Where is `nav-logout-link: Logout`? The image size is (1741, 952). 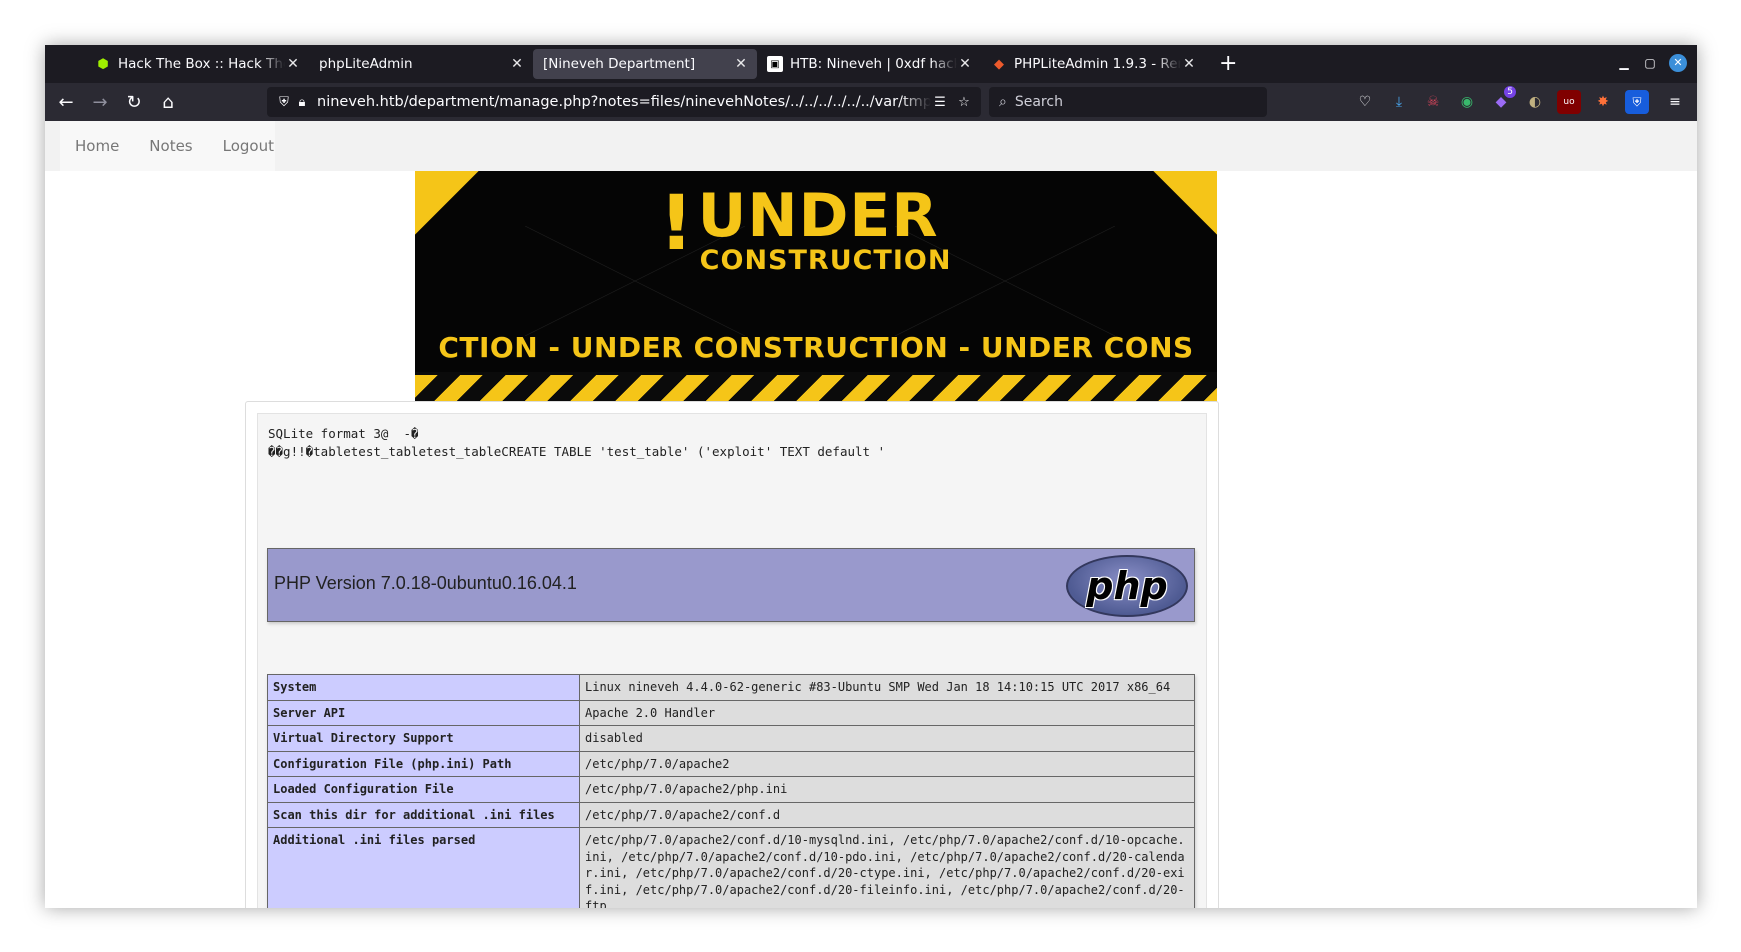
nav-logout-link: Logout is located at coordinates (248, 146).